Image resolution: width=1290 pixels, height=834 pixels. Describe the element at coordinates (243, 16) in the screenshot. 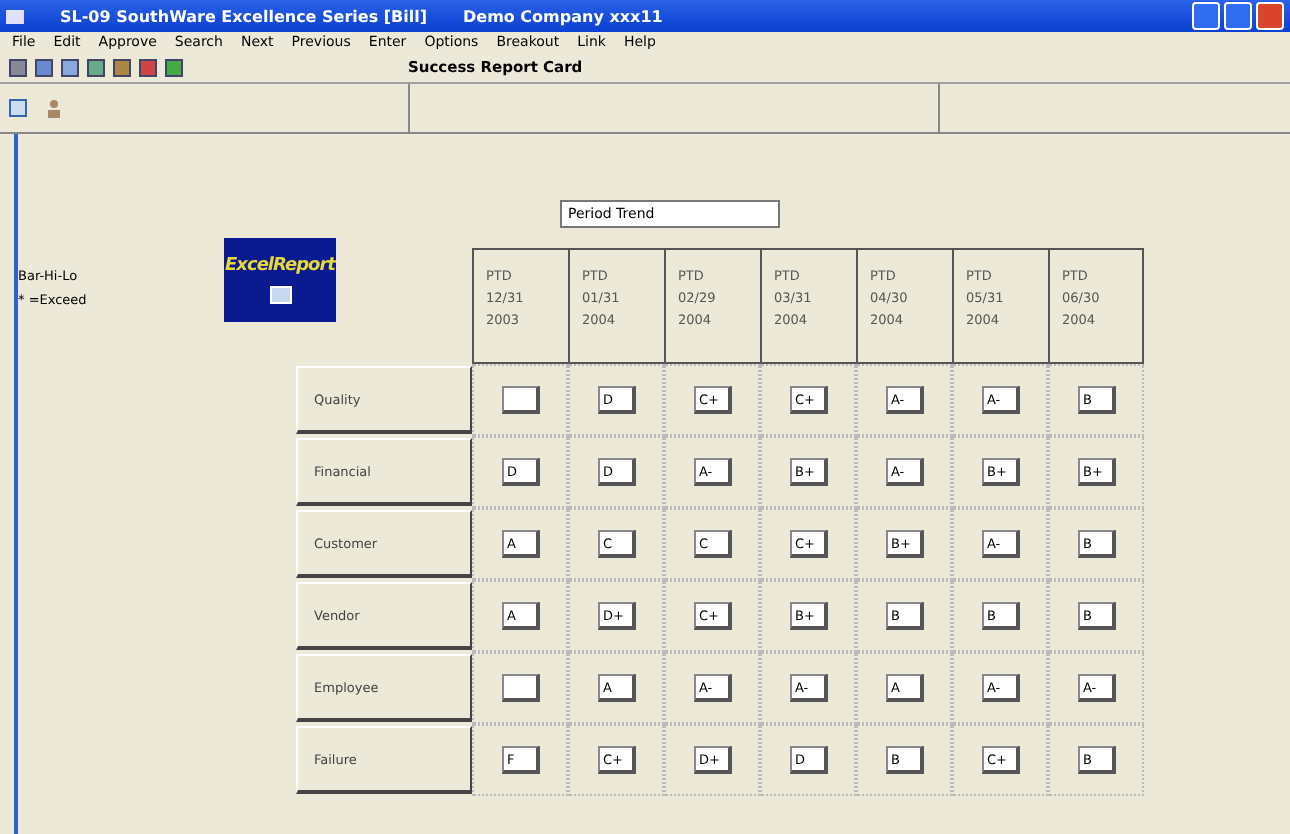

I see `window-title: SL-09 SouthWare Excellence Series [Bill]` at that location.